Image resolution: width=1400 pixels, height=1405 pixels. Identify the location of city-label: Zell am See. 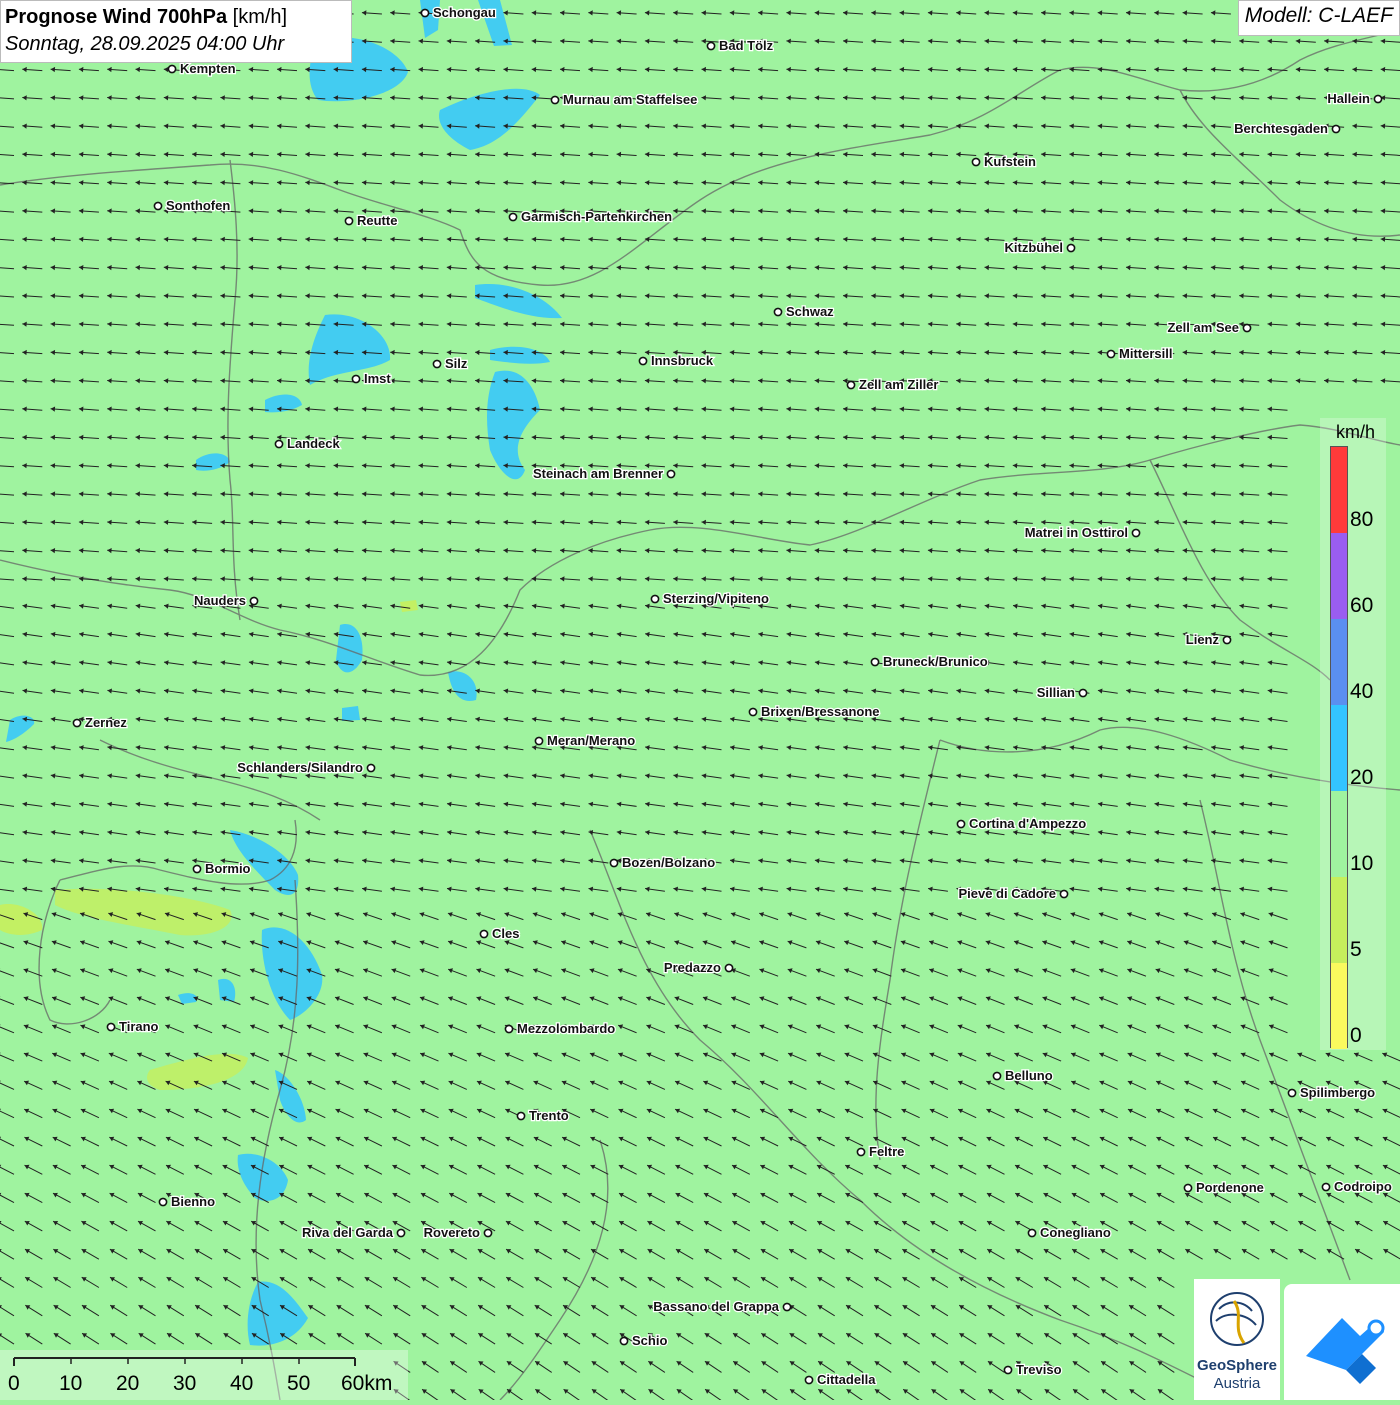
(1203, 327).